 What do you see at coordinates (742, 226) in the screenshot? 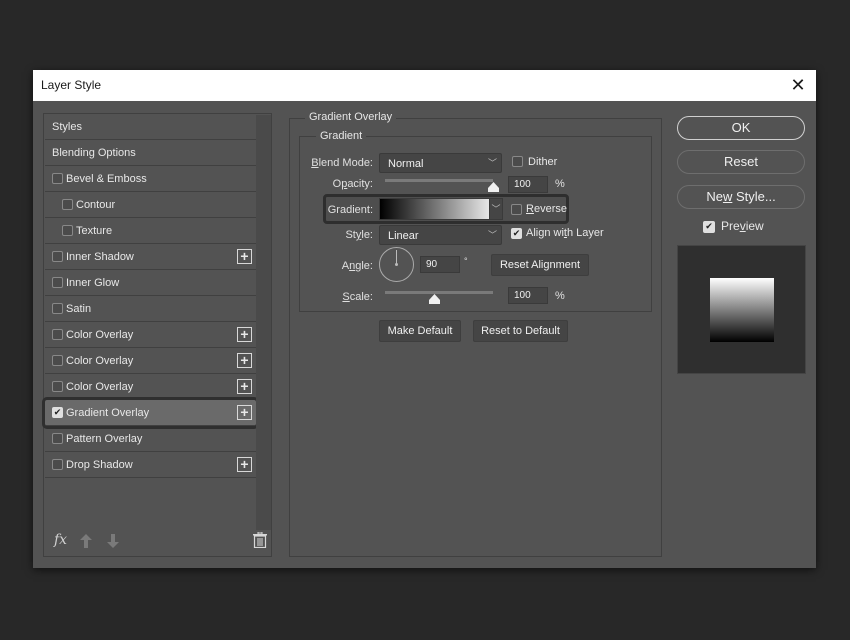
I see `preview-label: Preview` at bounding box center [742, 226].